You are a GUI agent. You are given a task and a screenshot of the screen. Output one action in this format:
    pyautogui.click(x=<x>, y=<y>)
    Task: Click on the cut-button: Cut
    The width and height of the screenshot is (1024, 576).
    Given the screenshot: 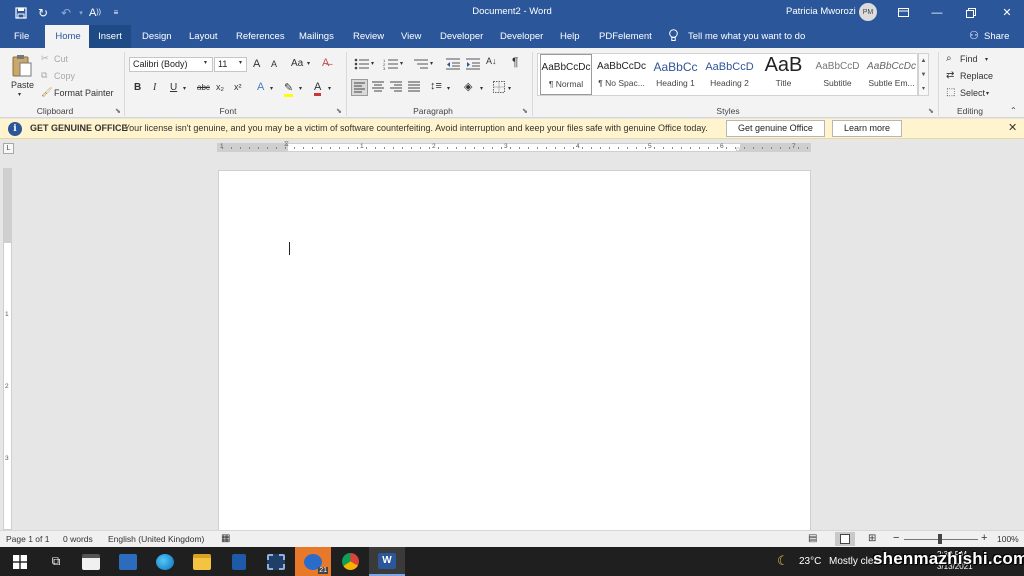 What is the action you would take?
    pyautogui.click(x=61, y=59)
    